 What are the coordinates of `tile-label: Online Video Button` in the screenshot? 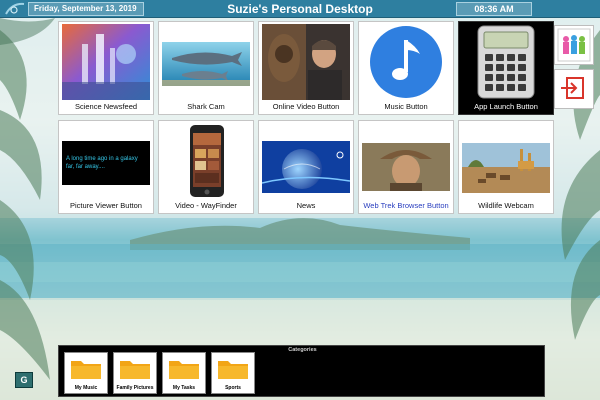 It's located at (306, 106).